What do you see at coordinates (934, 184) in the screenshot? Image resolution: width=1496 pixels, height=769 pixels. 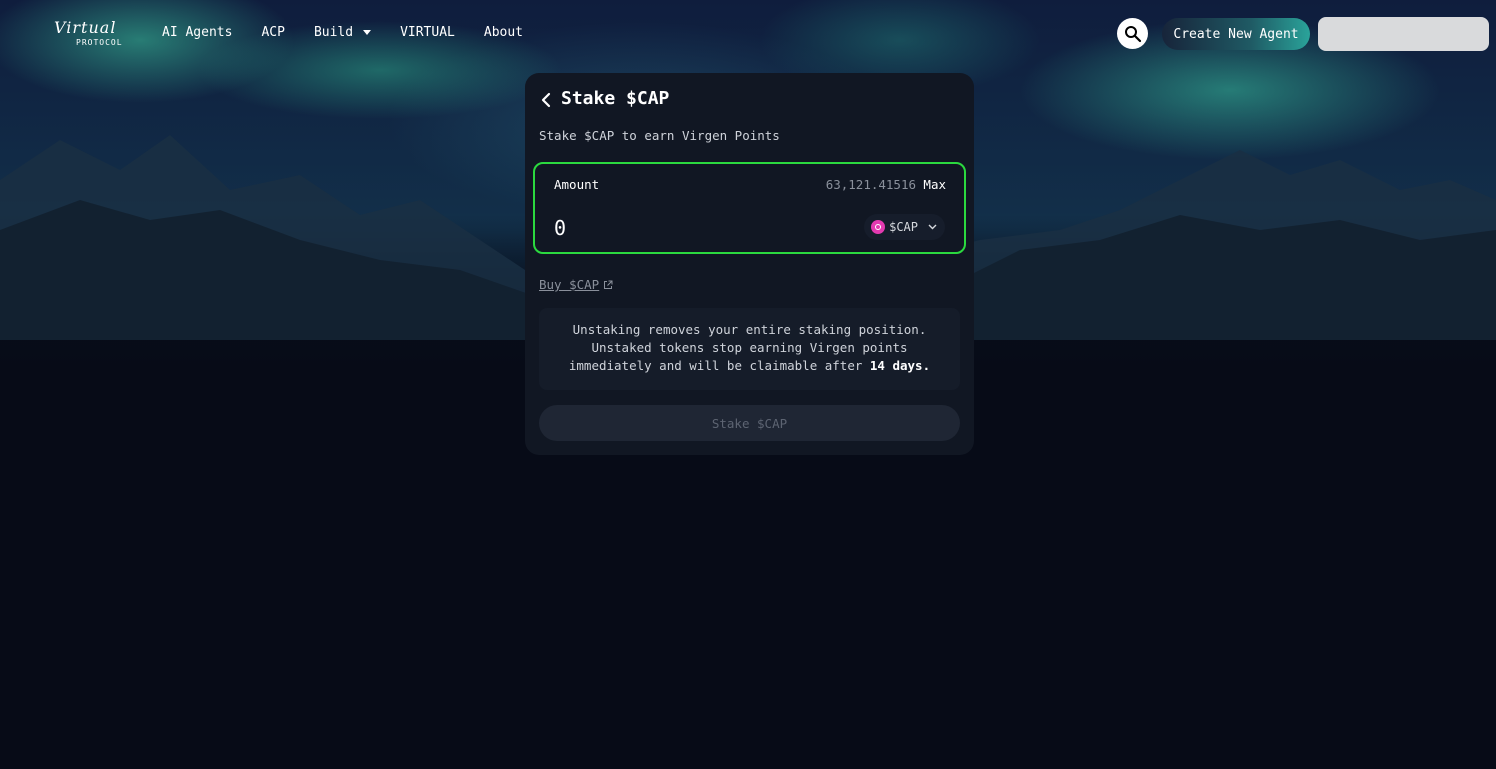 I see `max-button: Max` at bounding box center [934, 184].